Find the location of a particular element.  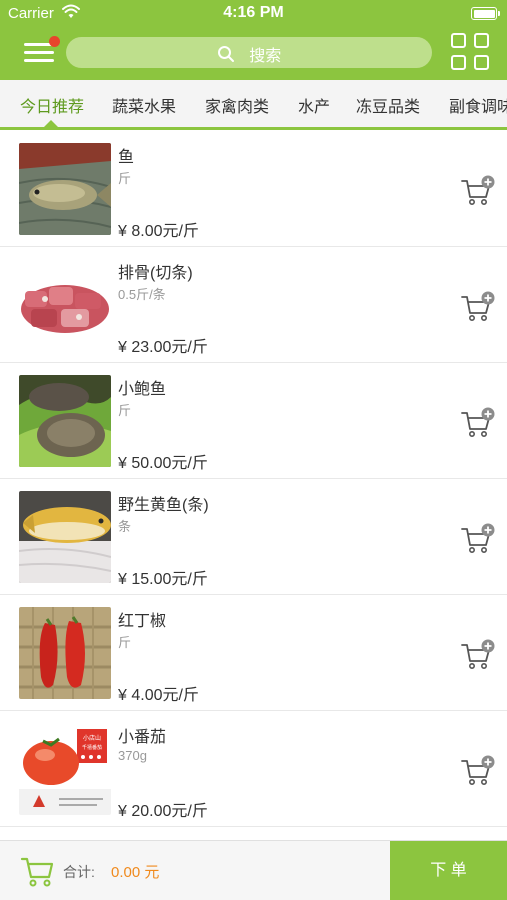

product-image-ribs is located at coordinates (65, 305).